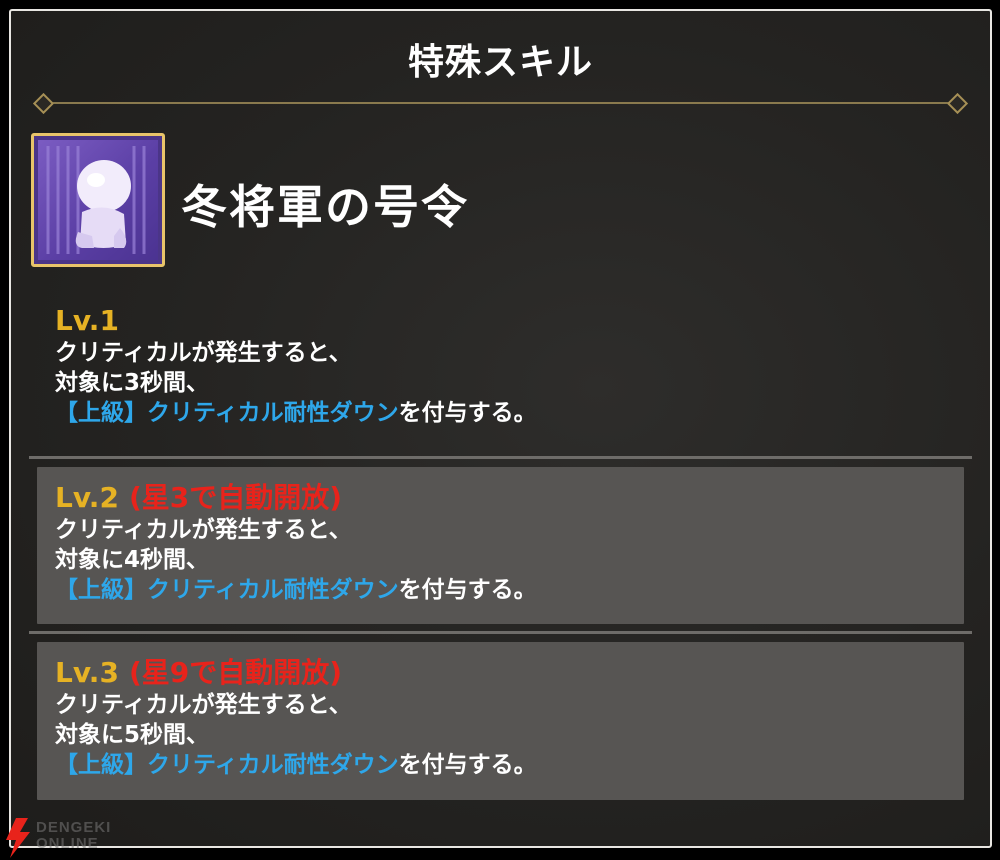 The width and height of the screenshot is (1000, 860). What do you see at coordinates (101, 765) in the screenshot?
I see `level-3-effect-prefix: 【上級】` at bounding box center [101, 765].